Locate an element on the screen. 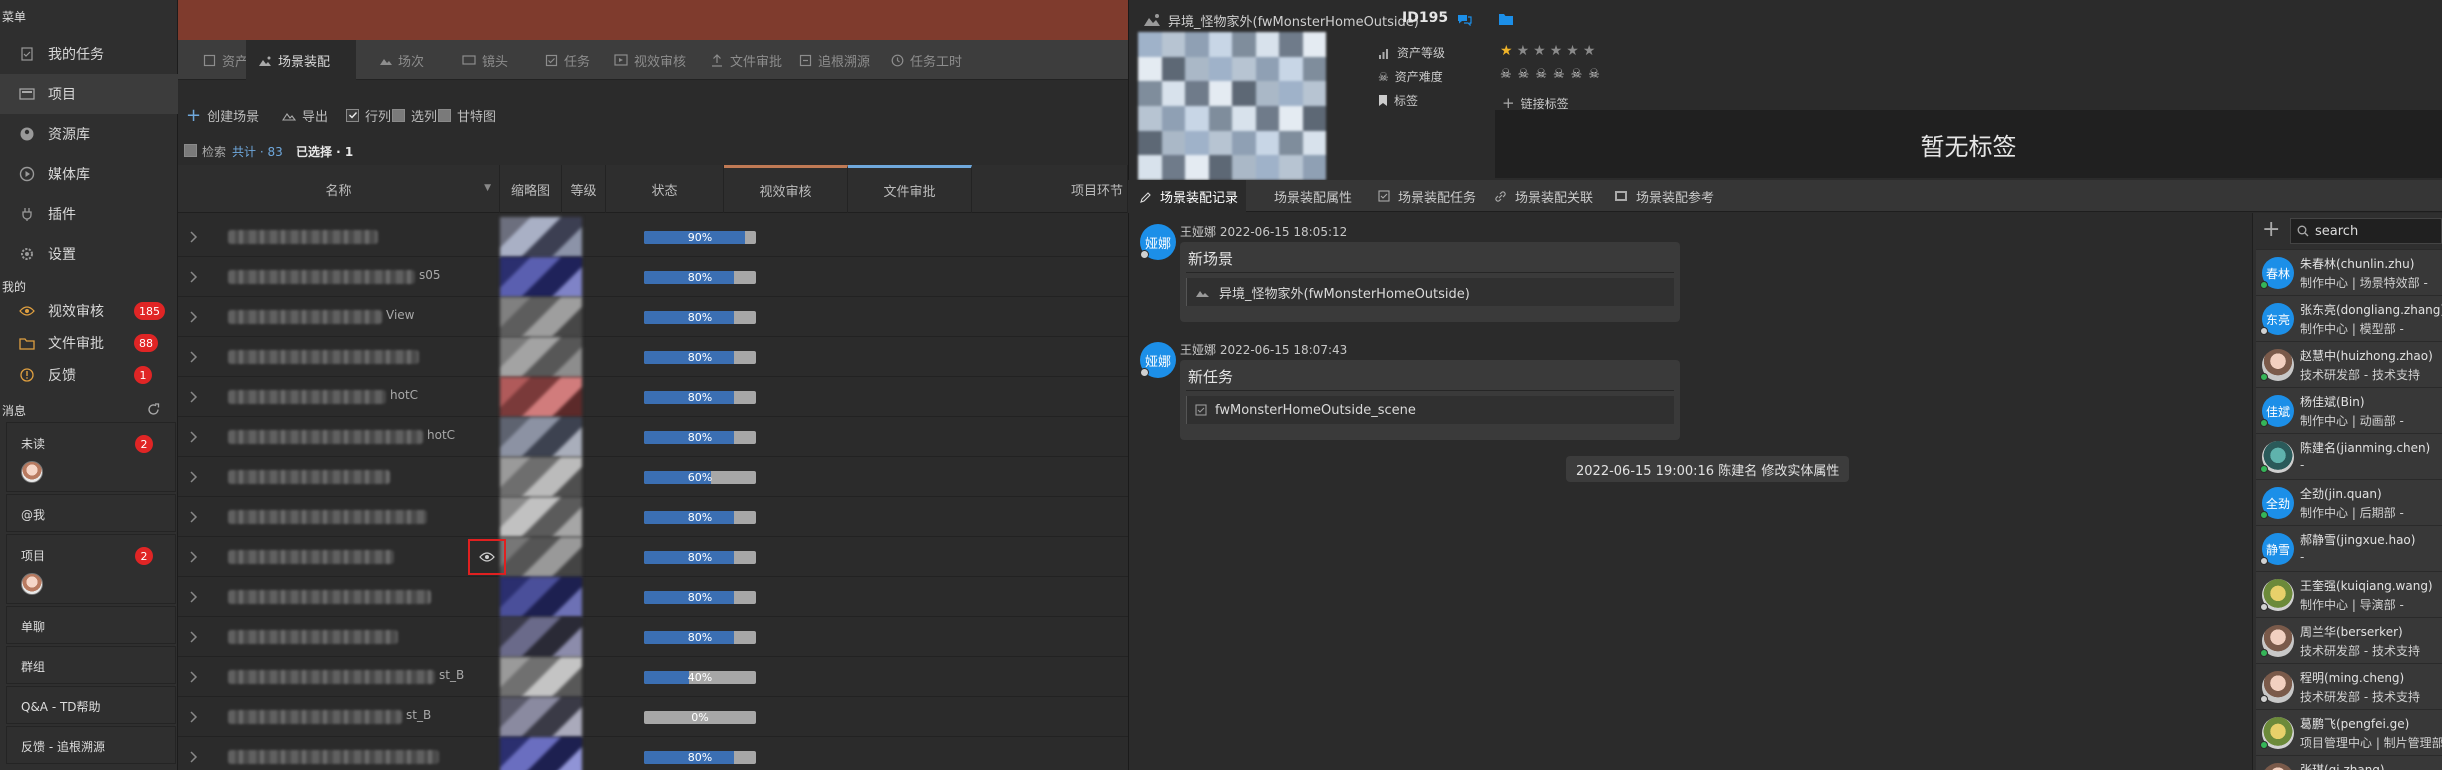 This screenshot has height=770, width=2442. tab-scene-assembly: 场景装配 is located at coordinates (301, 60).